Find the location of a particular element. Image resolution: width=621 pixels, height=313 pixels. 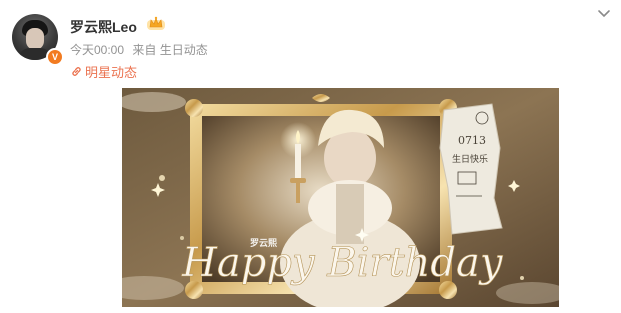

post-time: 今天00:00 is located at coordinates (97, 50).